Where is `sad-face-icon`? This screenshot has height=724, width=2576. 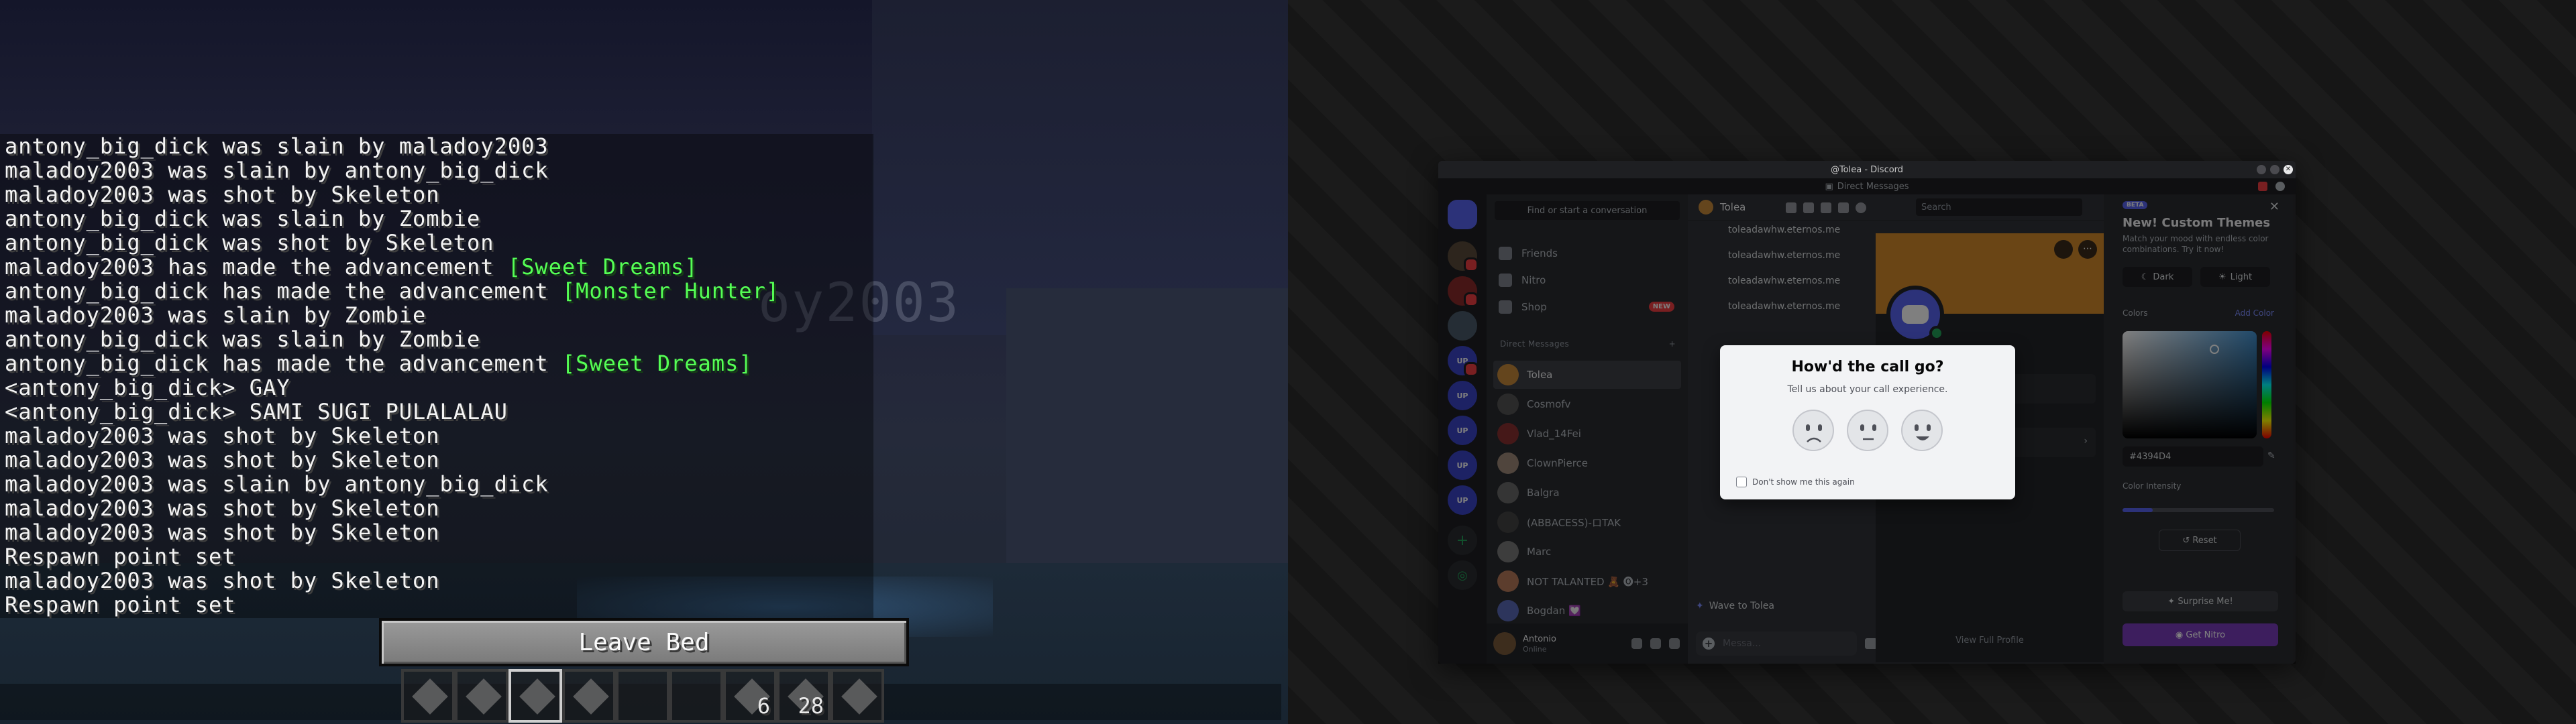 sad-face-icon is located at coordinates (1813, 430).